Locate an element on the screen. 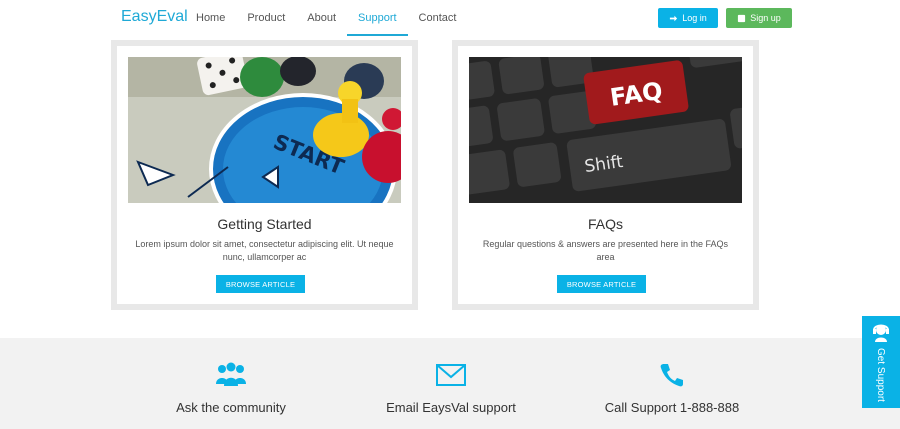 The height and width of the screenshot is (429, 900). signup-button: Sign up is located at coordinates (759, 18).